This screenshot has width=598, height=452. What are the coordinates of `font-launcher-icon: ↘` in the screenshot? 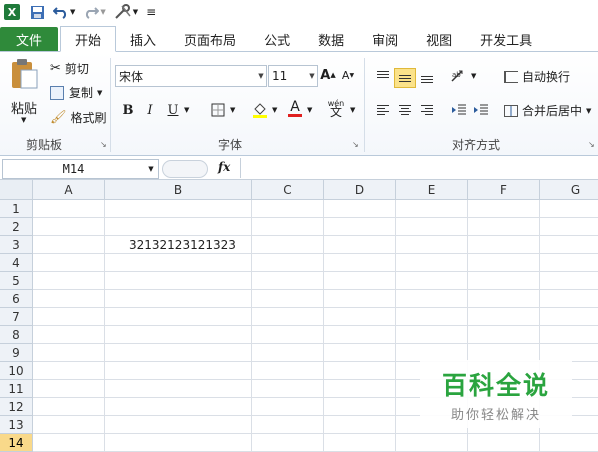 It's located at (355, 144).